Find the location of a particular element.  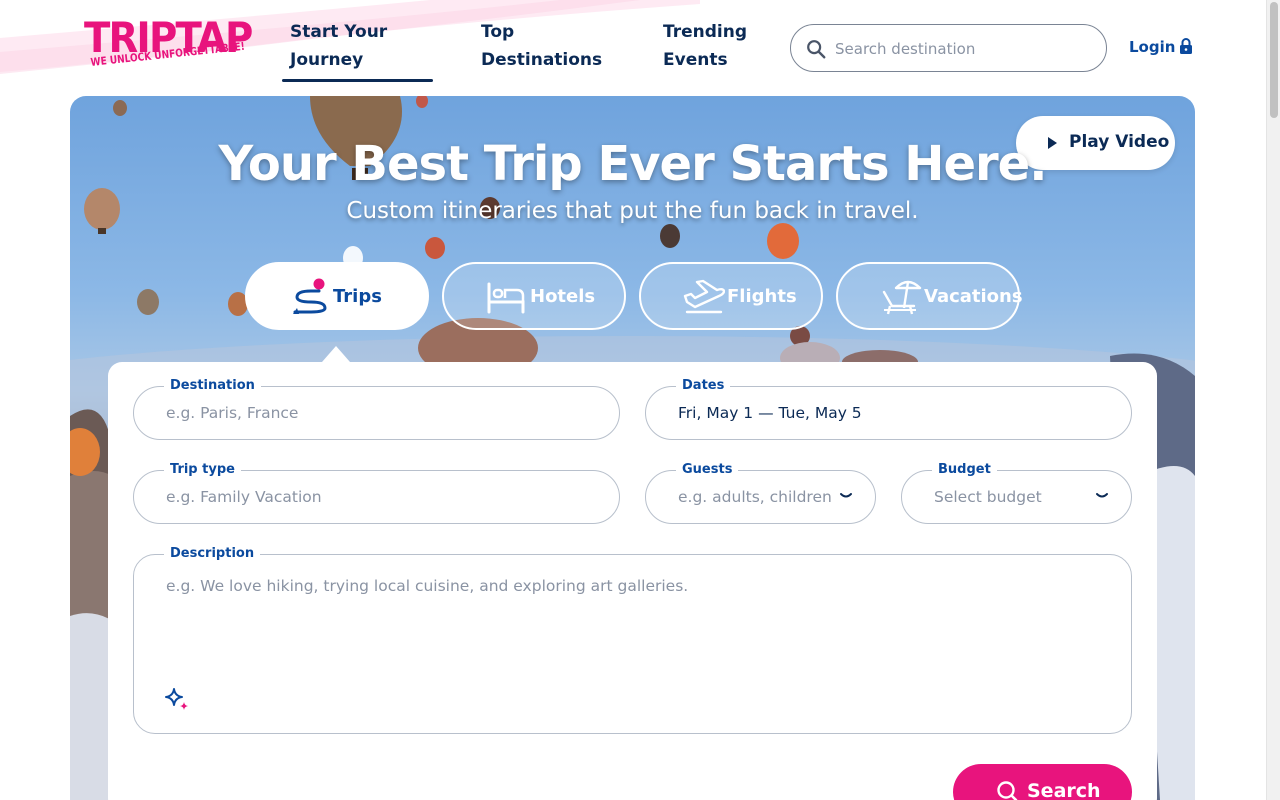

nav-label-line1: Trending is located at coordinates (705, 32).